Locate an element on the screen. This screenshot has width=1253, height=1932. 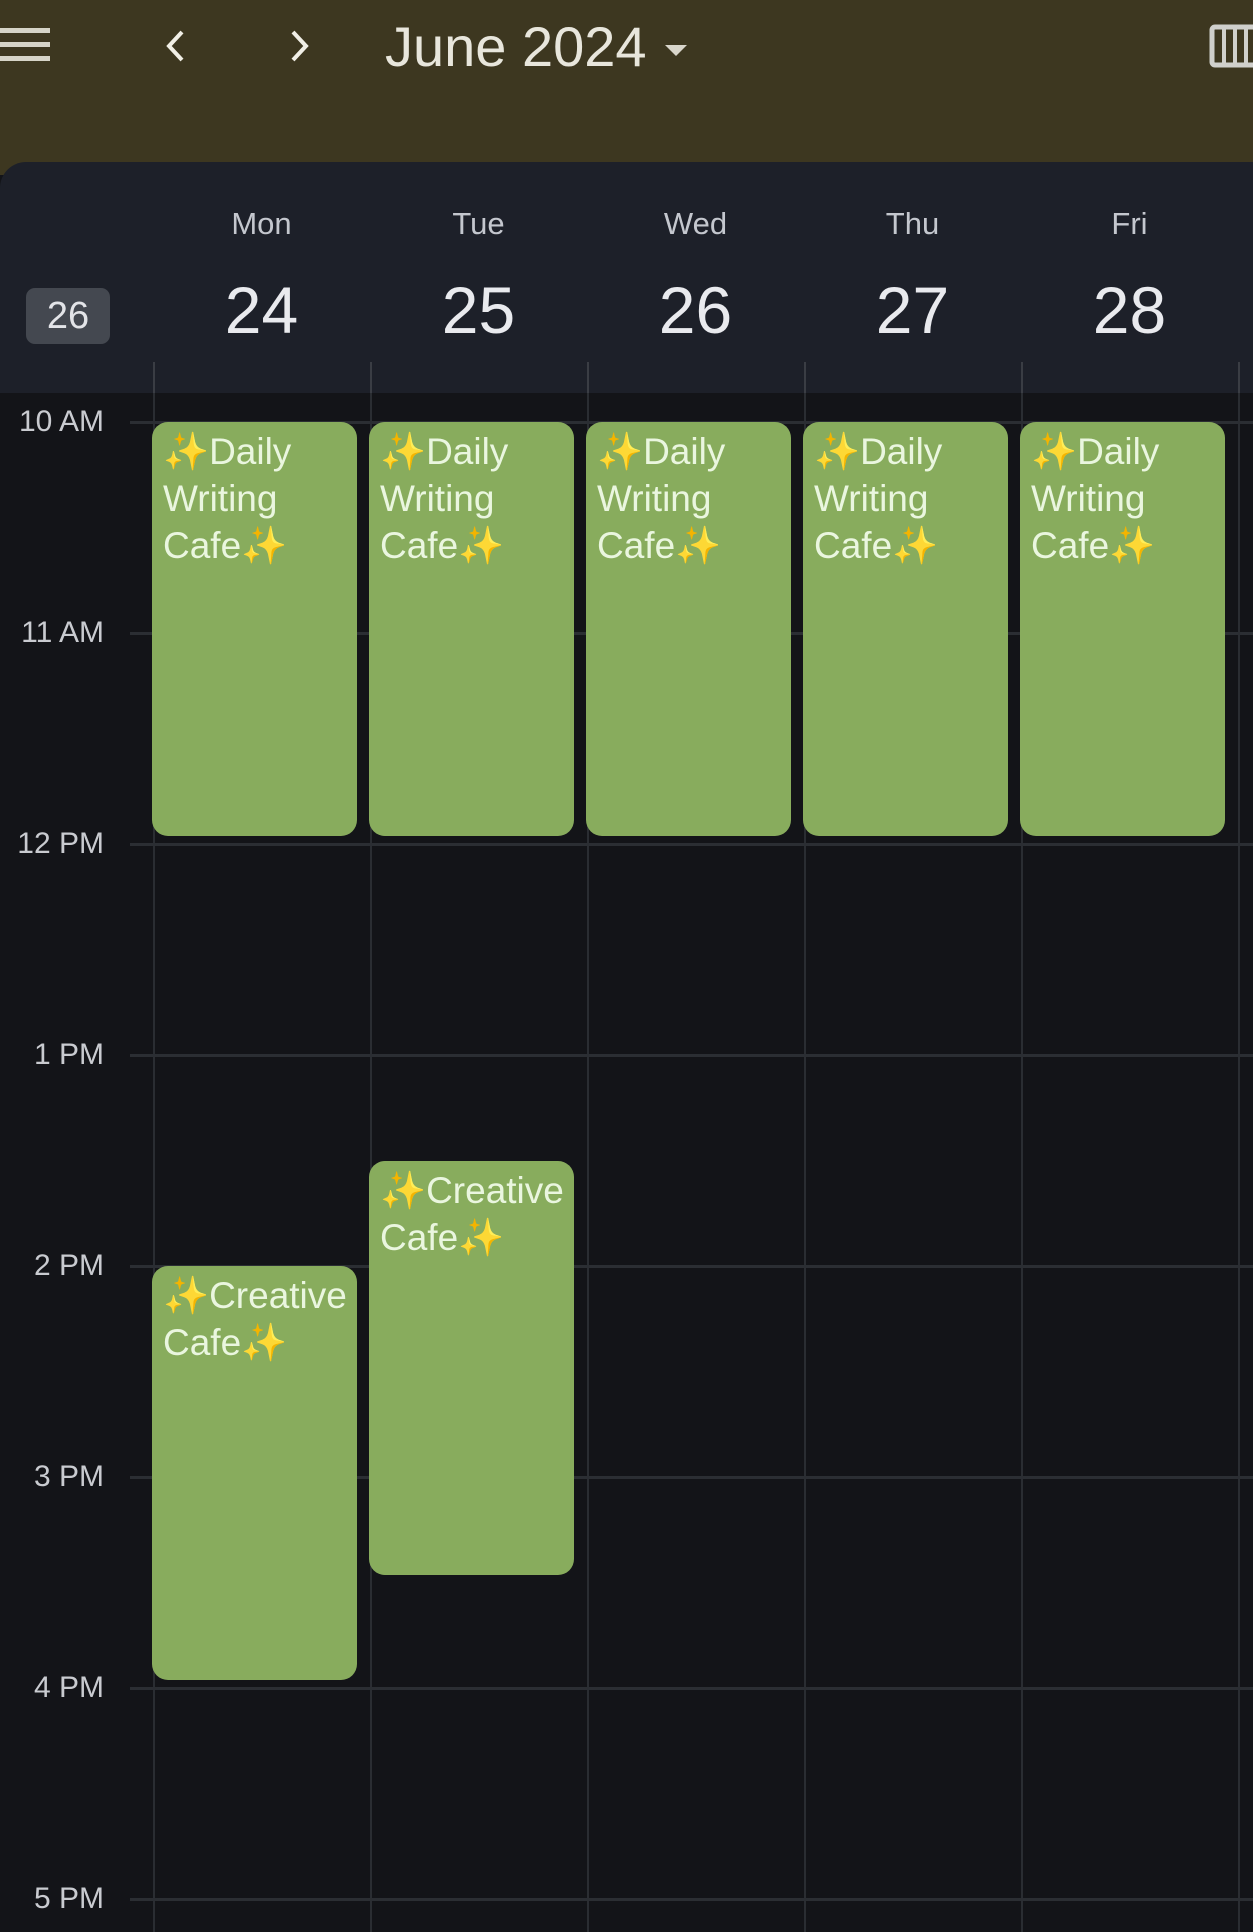
hour-label: 2 PM is located at coordinates (68, 1265).